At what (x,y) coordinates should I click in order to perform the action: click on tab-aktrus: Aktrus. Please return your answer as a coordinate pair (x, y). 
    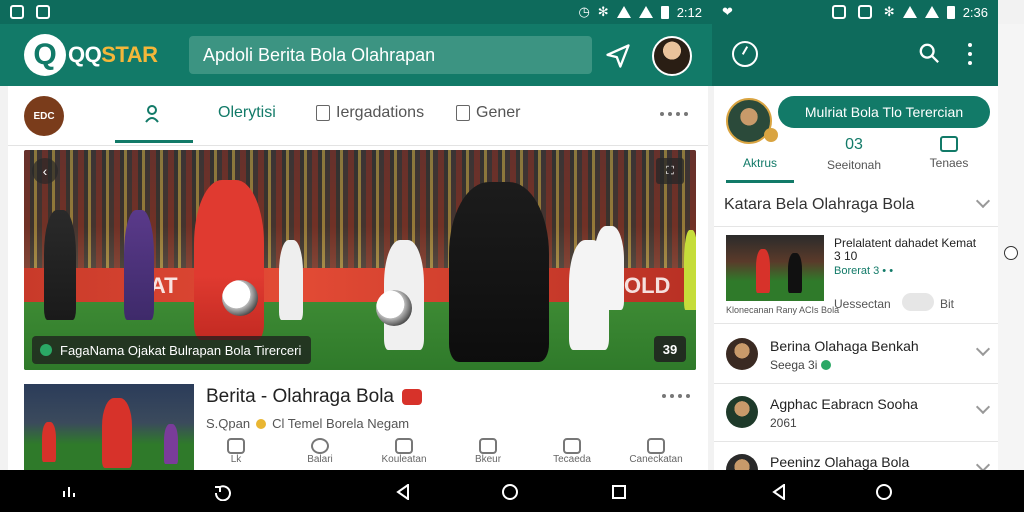
    Looking at the image, I should click on (760, 163).